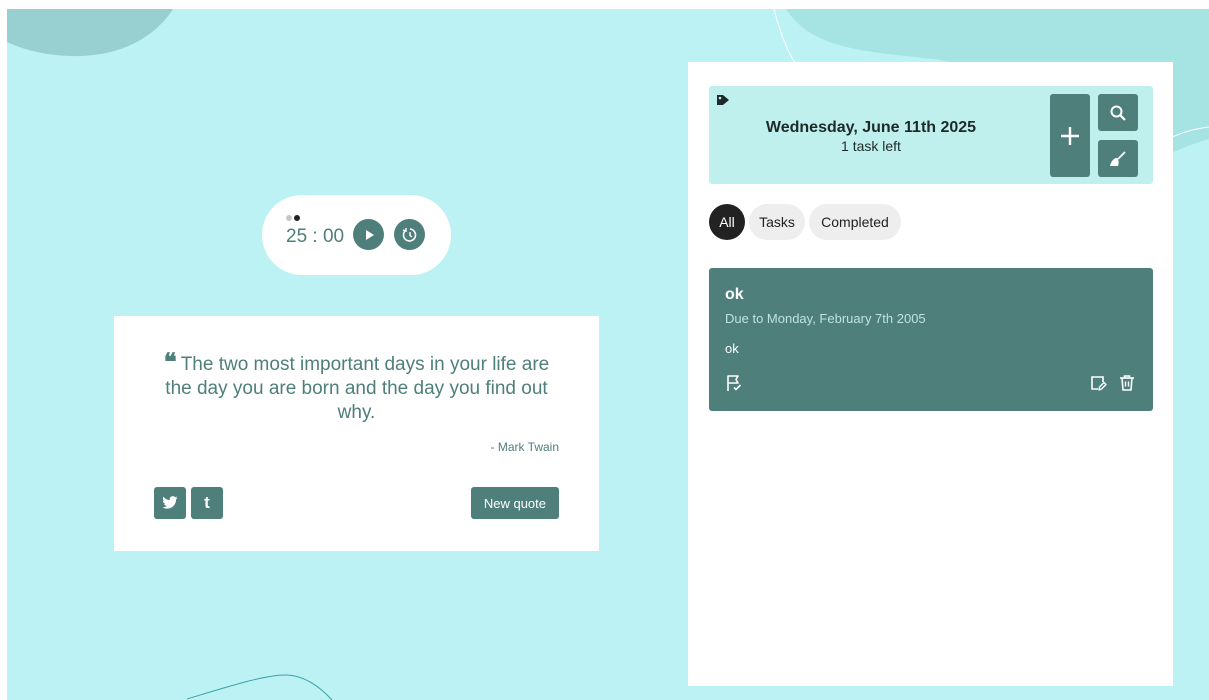 This screenshot has width=1209, height=700. Describe the element at coordinates (170, 361) in the screenshot. I see `quote-mark-icon: ❝` at that location.